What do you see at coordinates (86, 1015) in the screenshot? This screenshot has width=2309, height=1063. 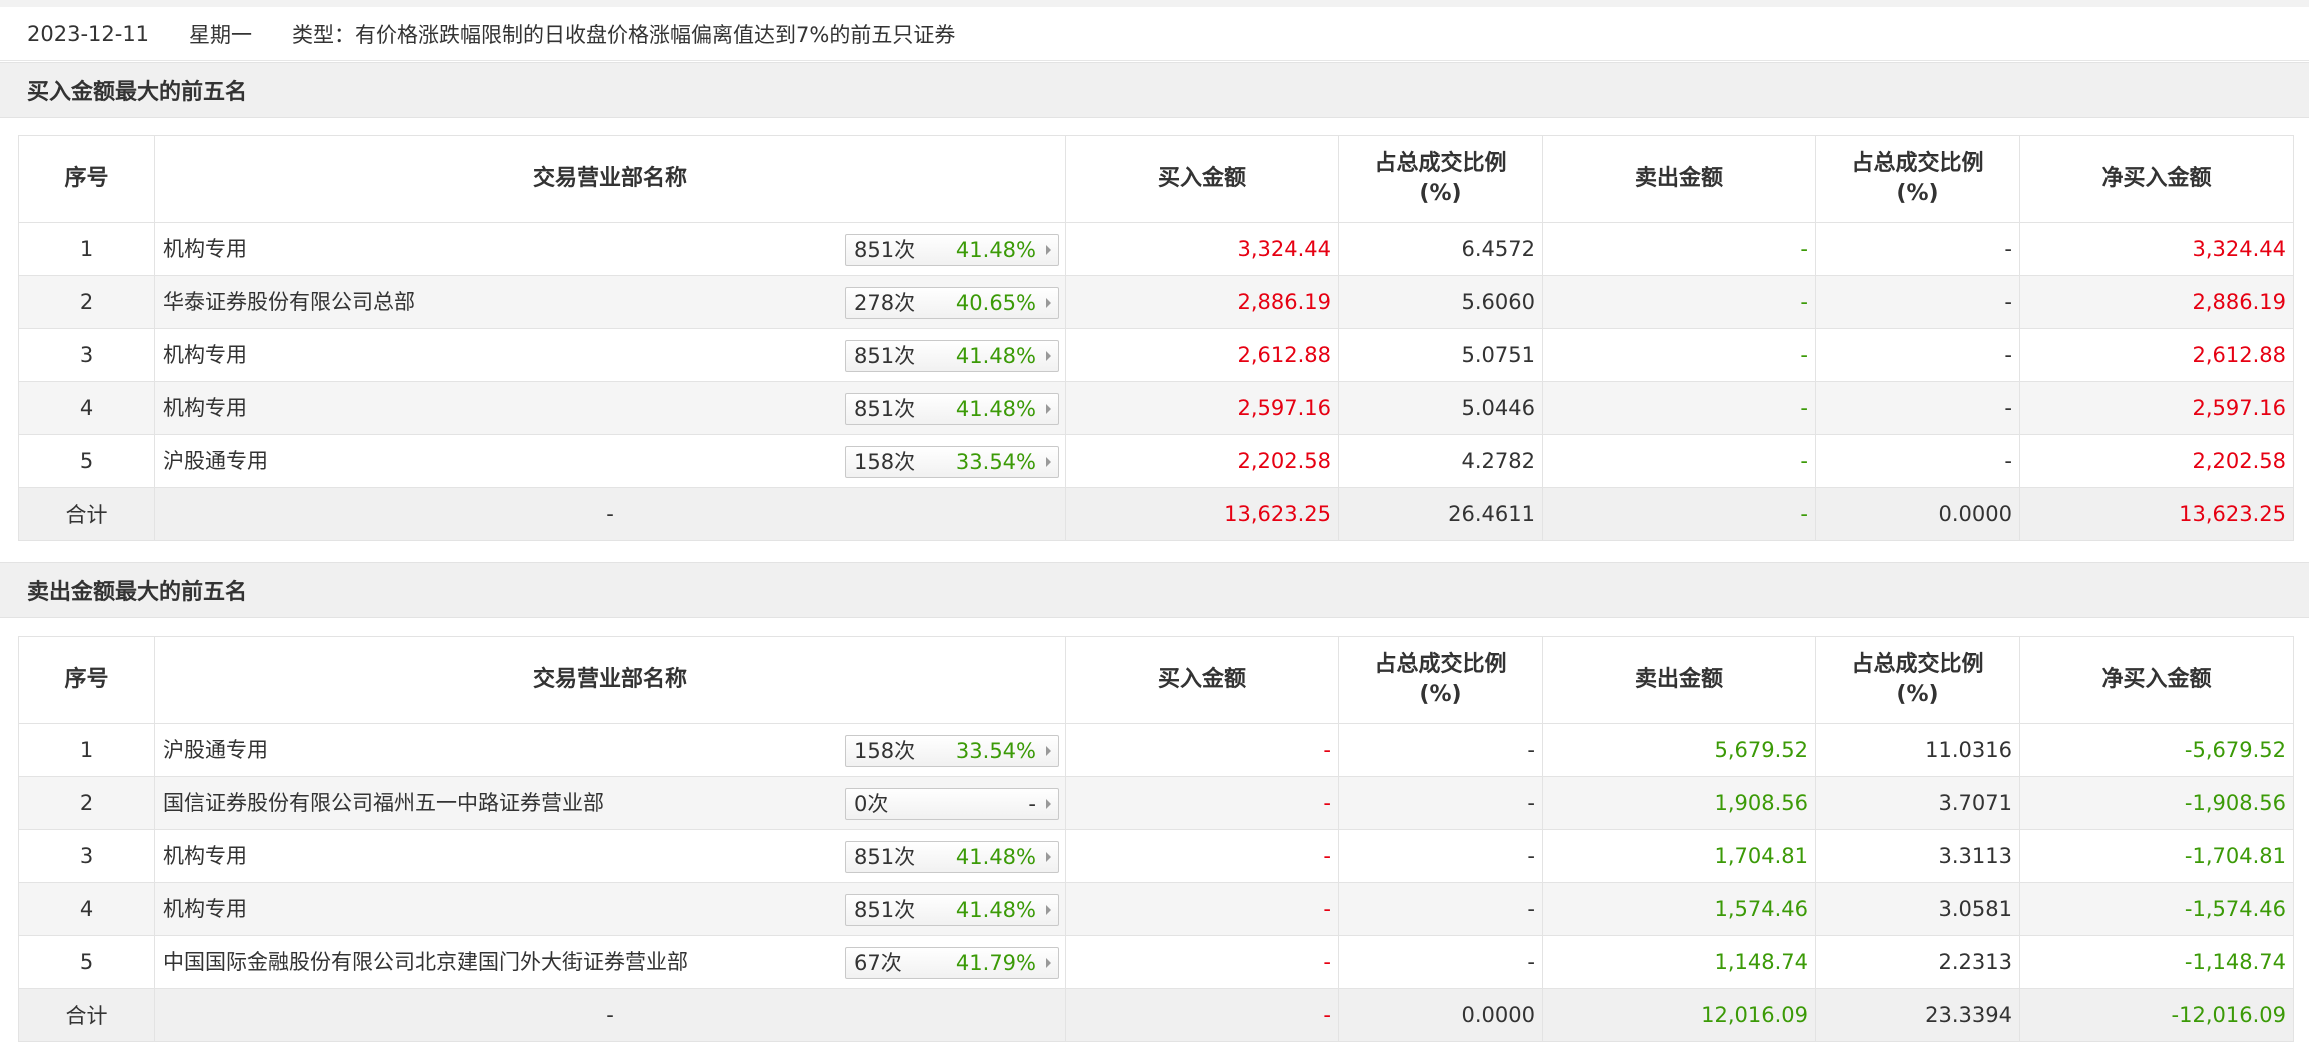 I see `total-label: 合计` at bounding box center [86, 1015].